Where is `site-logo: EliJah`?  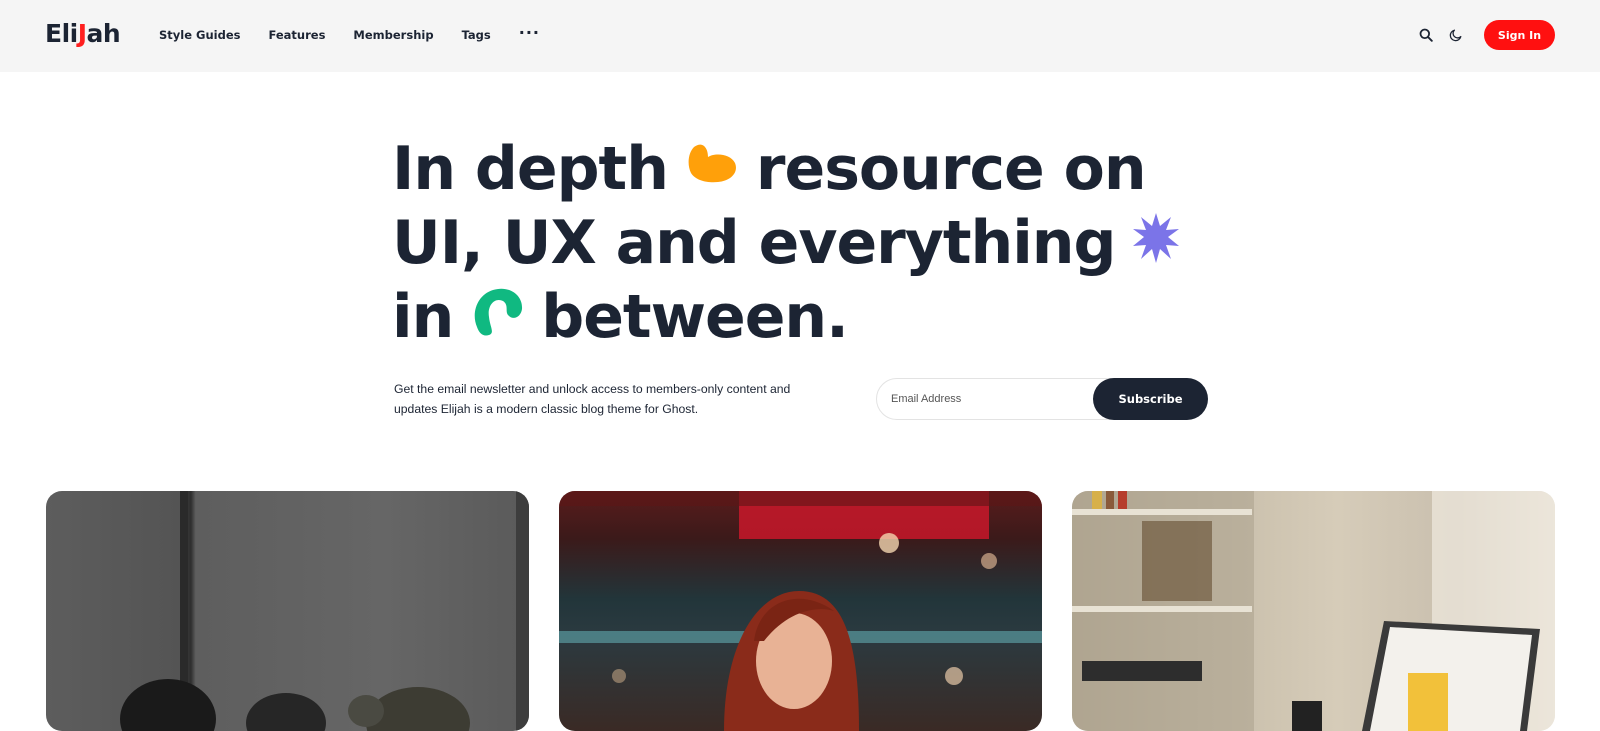
site-logo: EliJah is located at coordinates (83, 34).